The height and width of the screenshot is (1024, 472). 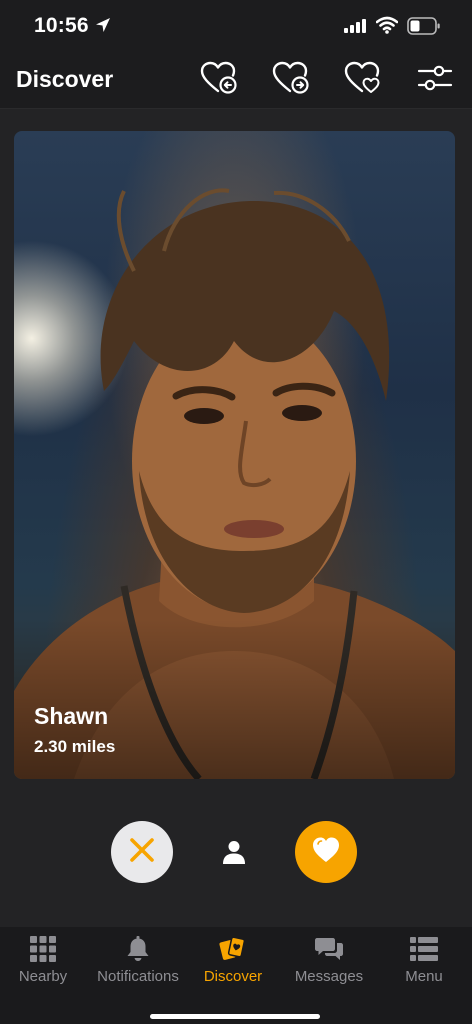 What do you see at coordinates (103, 27) in the screenshot?
I see `location-arrow-icon` at bounding box center [103, 27].